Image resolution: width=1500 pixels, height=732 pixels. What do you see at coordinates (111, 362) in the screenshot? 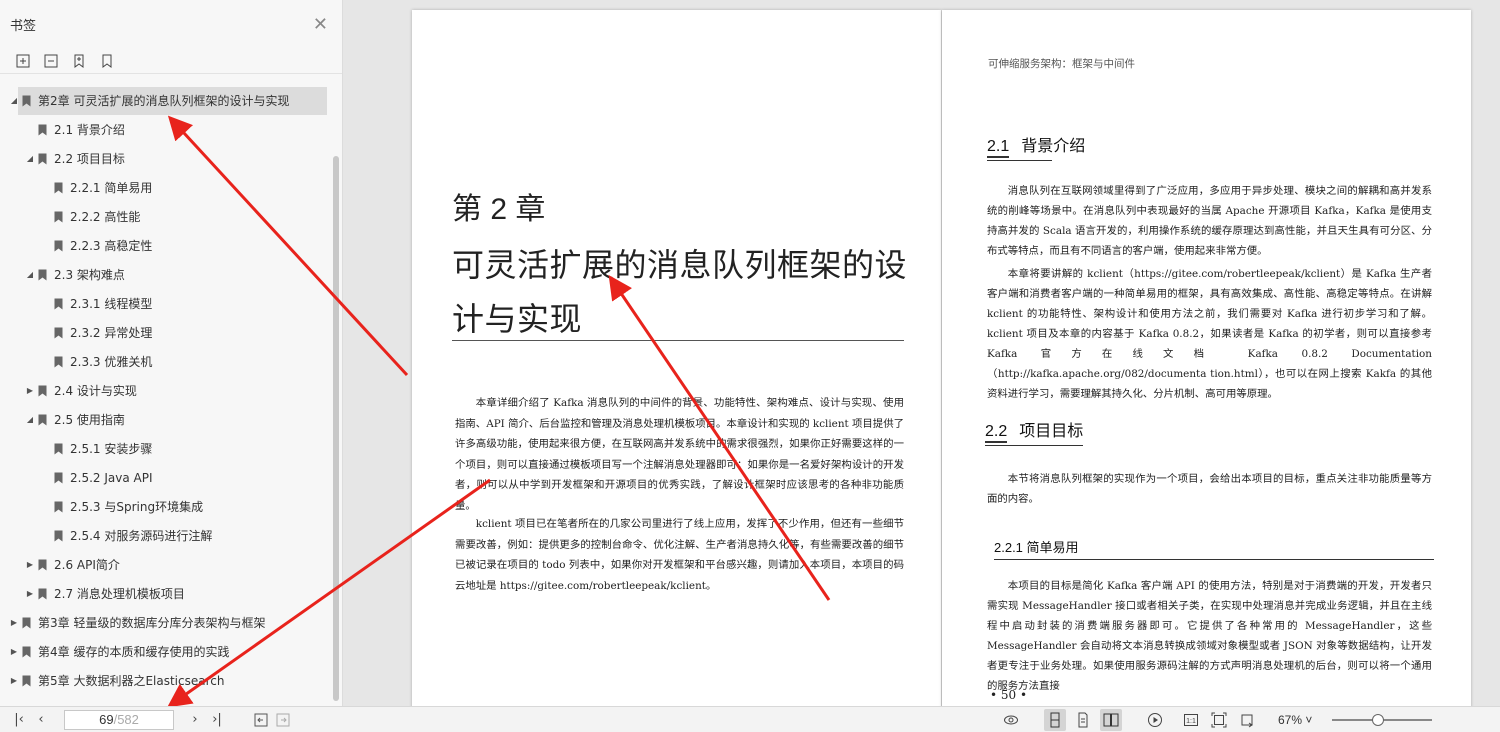
I see `bookmark-label: 2.3.3 优雅关机` at bounding box center [111, 362].